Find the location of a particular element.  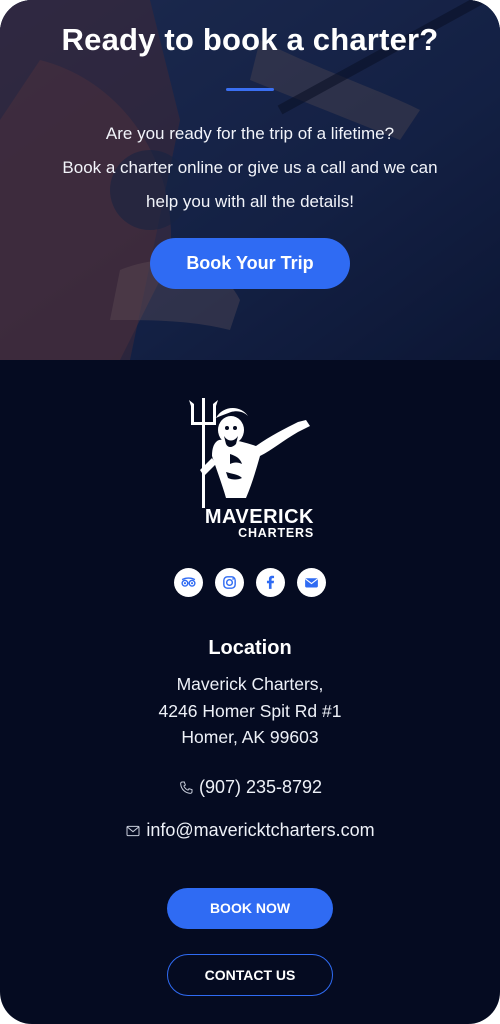

email-link is located at coordinates (311, 582).